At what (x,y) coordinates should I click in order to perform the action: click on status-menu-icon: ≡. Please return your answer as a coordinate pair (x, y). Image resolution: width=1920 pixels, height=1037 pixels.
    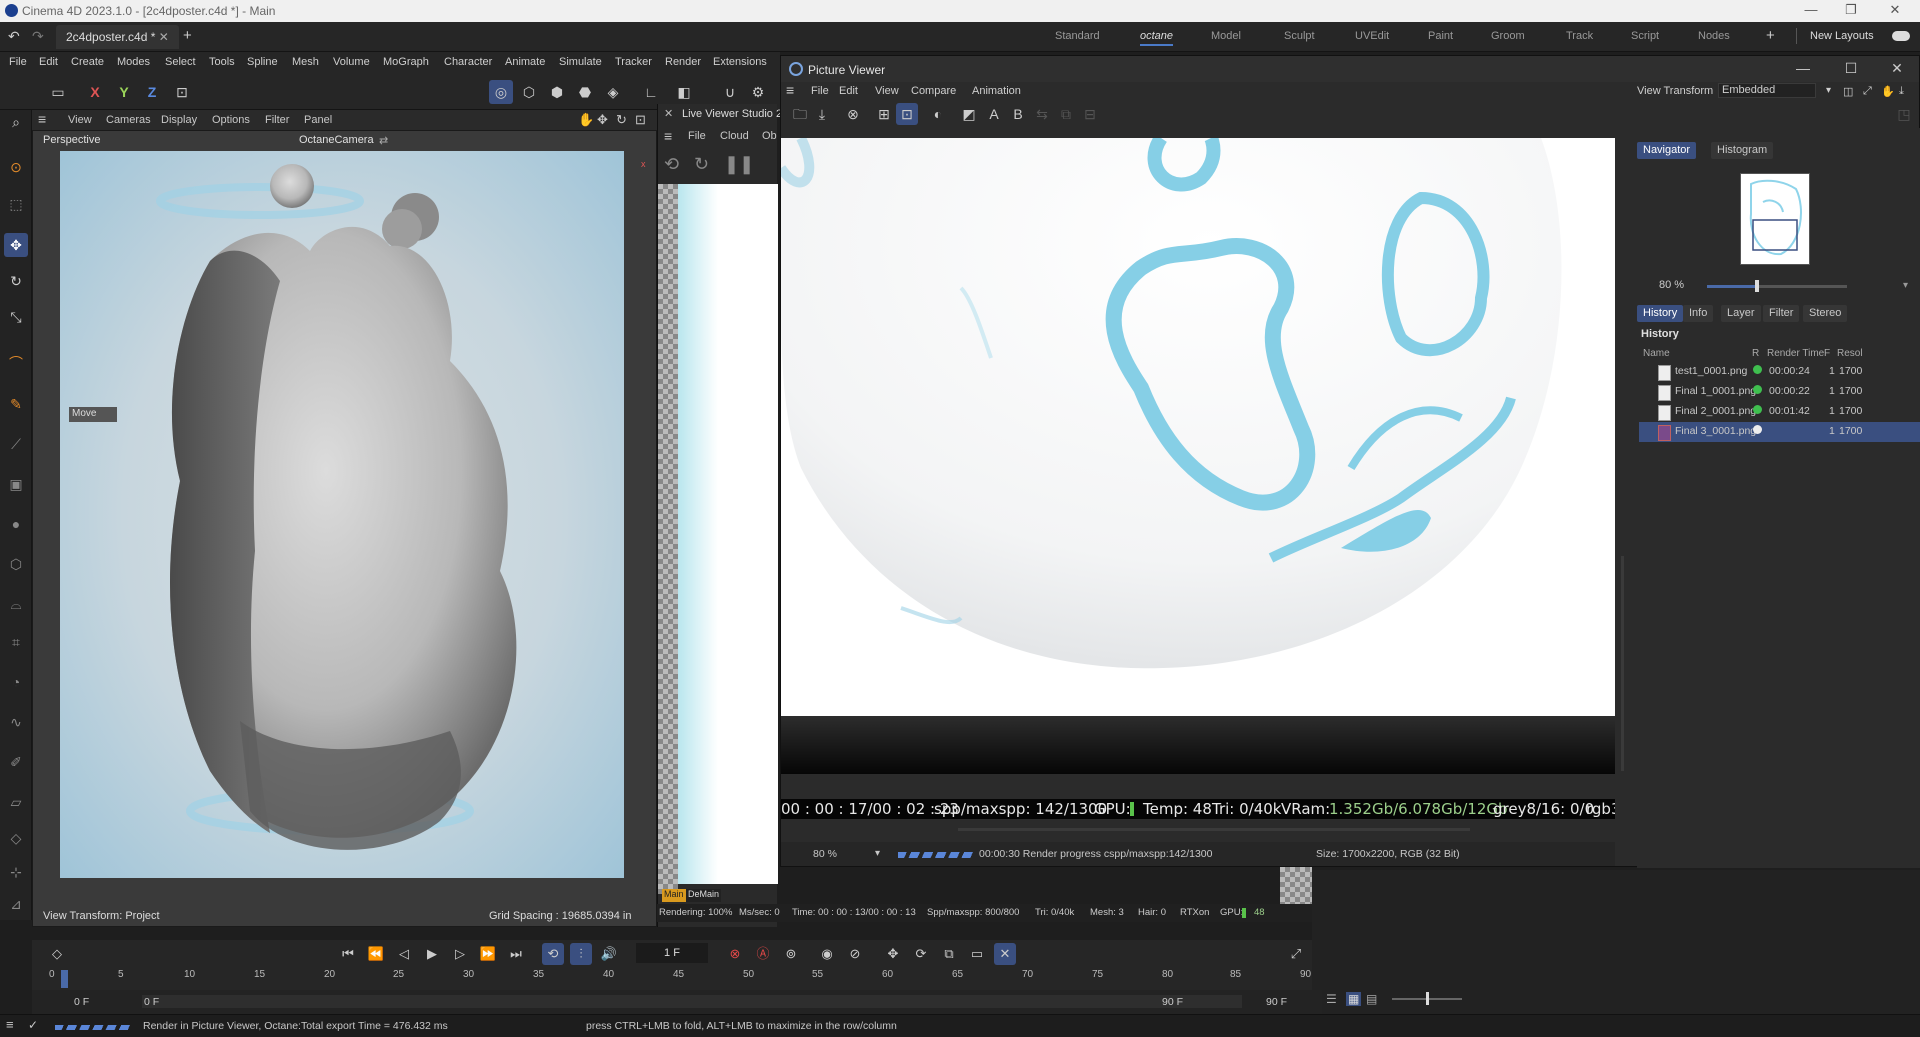
    Looking at the image, I should click on (10, 1024).